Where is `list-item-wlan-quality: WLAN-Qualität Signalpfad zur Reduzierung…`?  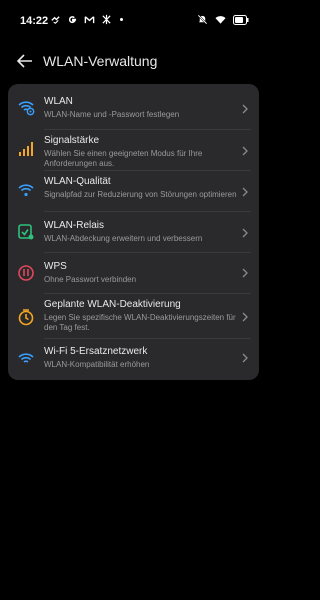 list-item-wlan-quality: WLAN-Qualität Signalpfad zur Reduzierung… is located at coordinates (133, 191).